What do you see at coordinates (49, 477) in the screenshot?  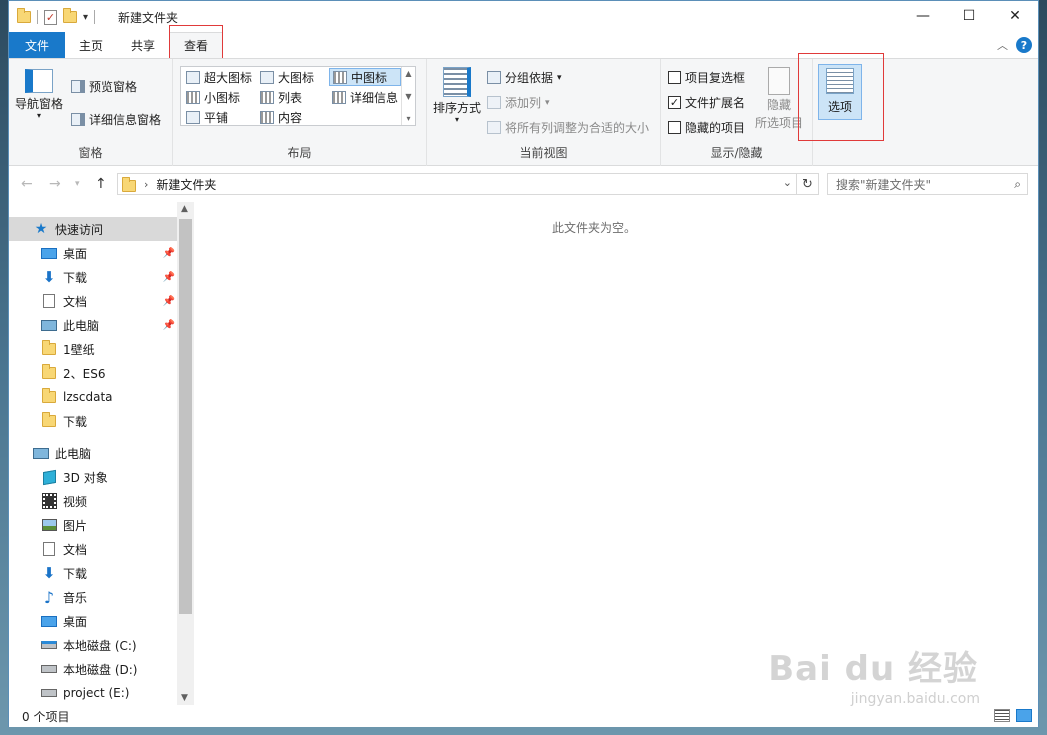 I see `3d-objects-icon` at bounding box center [49, 477].